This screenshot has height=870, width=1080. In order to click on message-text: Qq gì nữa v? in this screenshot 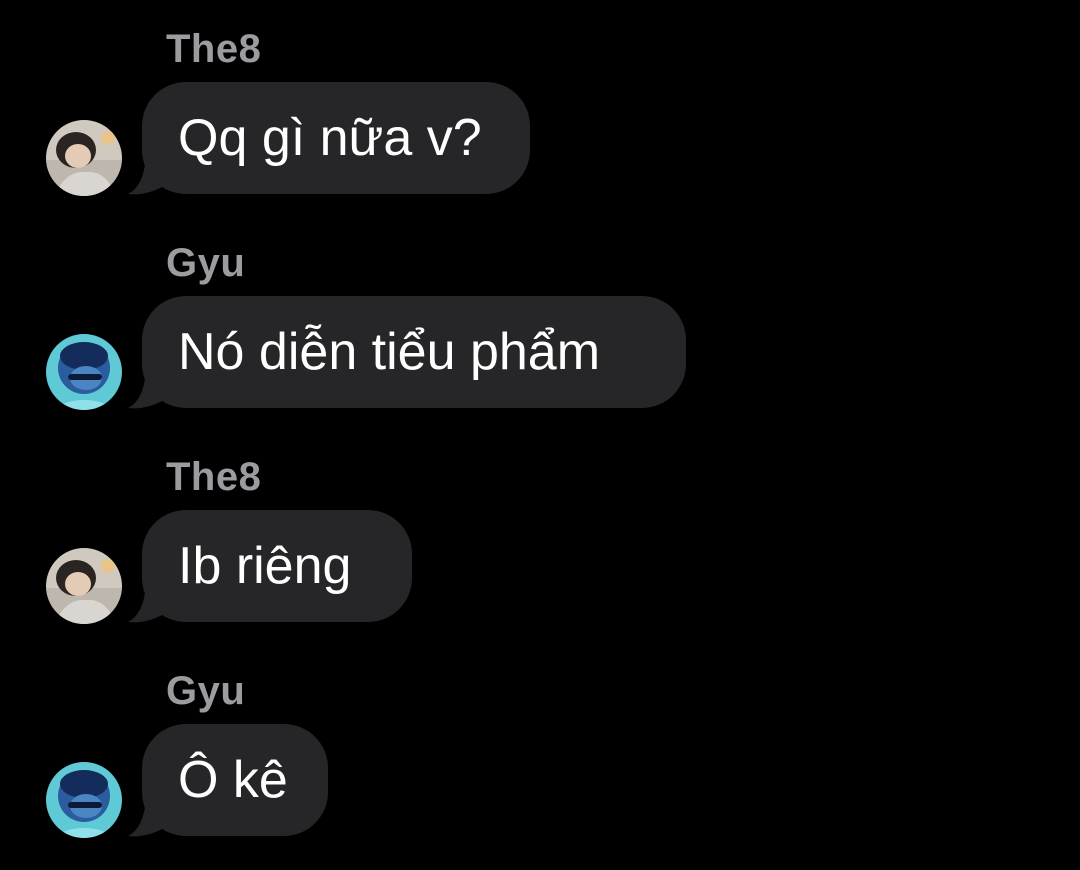, I will do `click(330, 138)`.